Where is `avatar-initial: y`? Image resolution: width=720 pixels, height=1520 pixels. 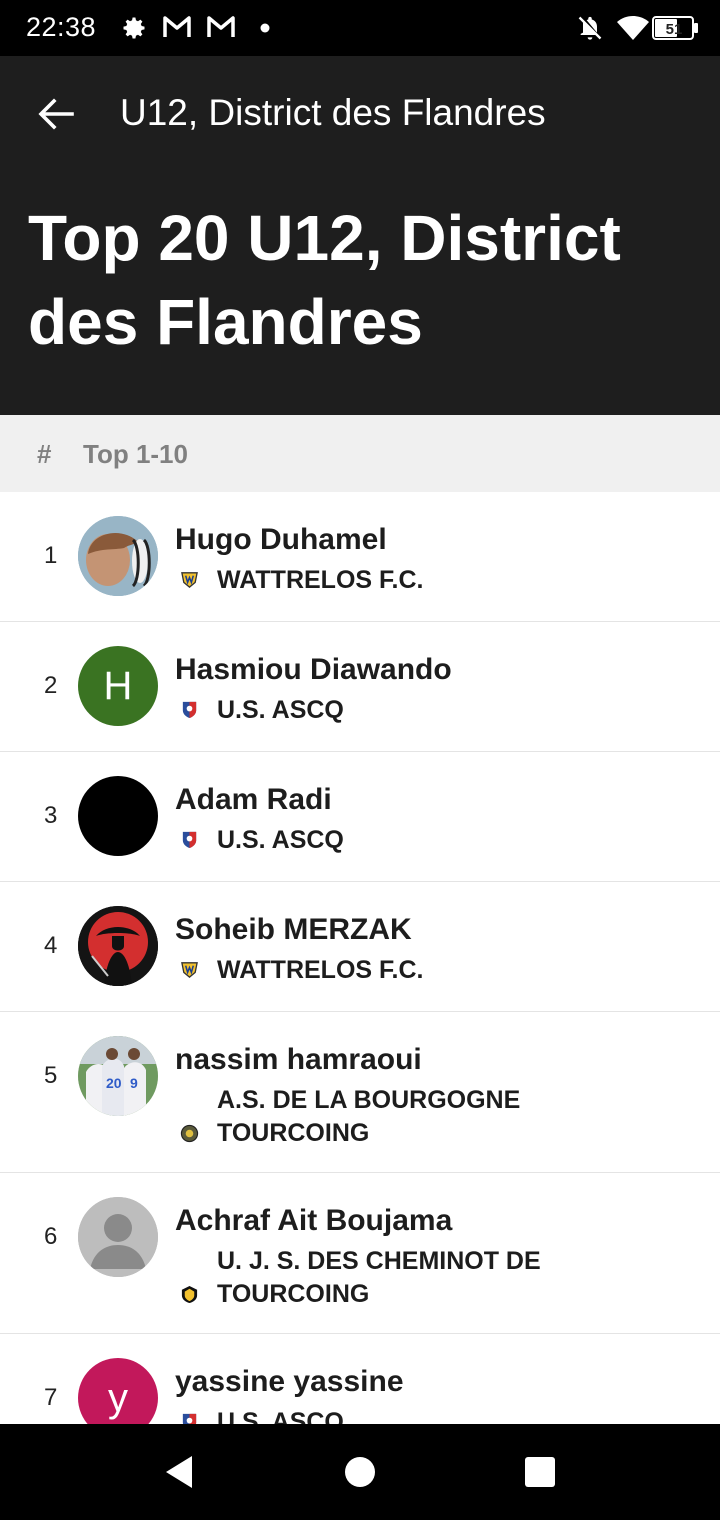 avatar-initial: y is located at coordinates (118, 1397).